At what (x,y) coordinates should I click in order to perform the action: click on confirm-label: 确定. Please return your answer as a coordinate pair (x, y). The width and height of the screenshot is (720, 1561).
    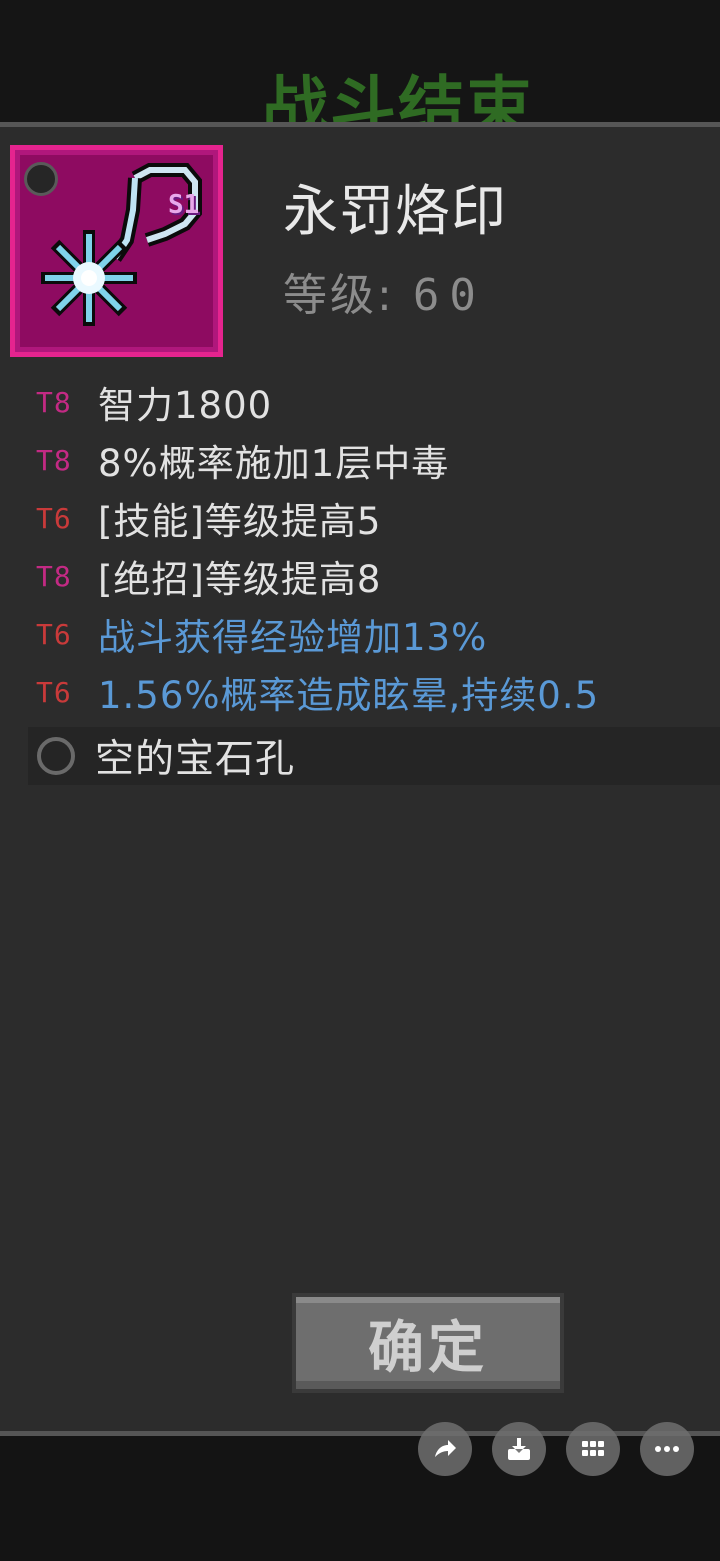
    Looking at the image, I should click on (428, 1348).